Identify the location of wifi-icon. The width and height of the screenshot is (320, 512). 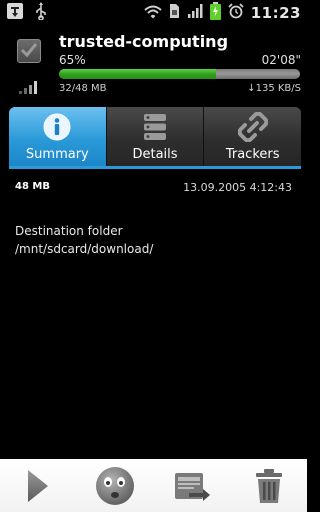
(153, 13).